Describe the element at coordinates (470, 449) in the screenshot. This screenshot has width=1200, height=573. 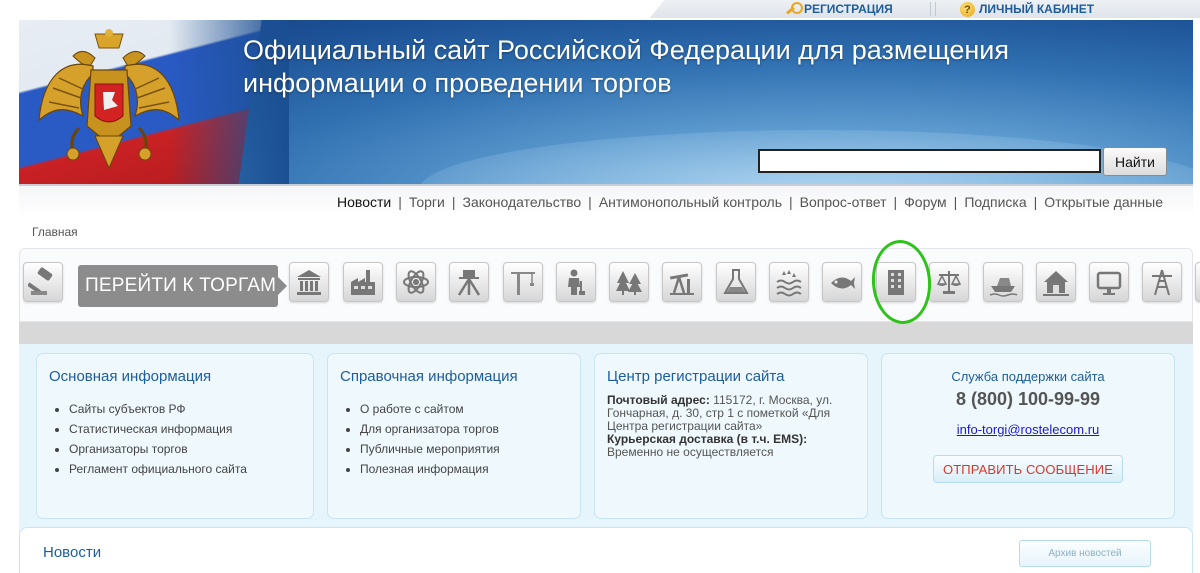
I see `list-item: Публичные мероприятия` at that location.